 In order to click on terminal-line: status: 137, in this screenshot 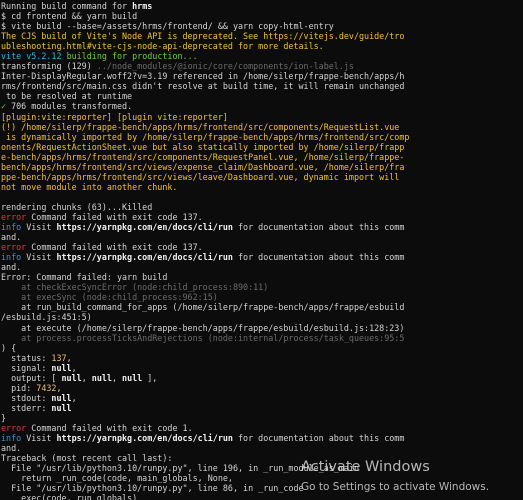, I will do `click(262, 358)`.